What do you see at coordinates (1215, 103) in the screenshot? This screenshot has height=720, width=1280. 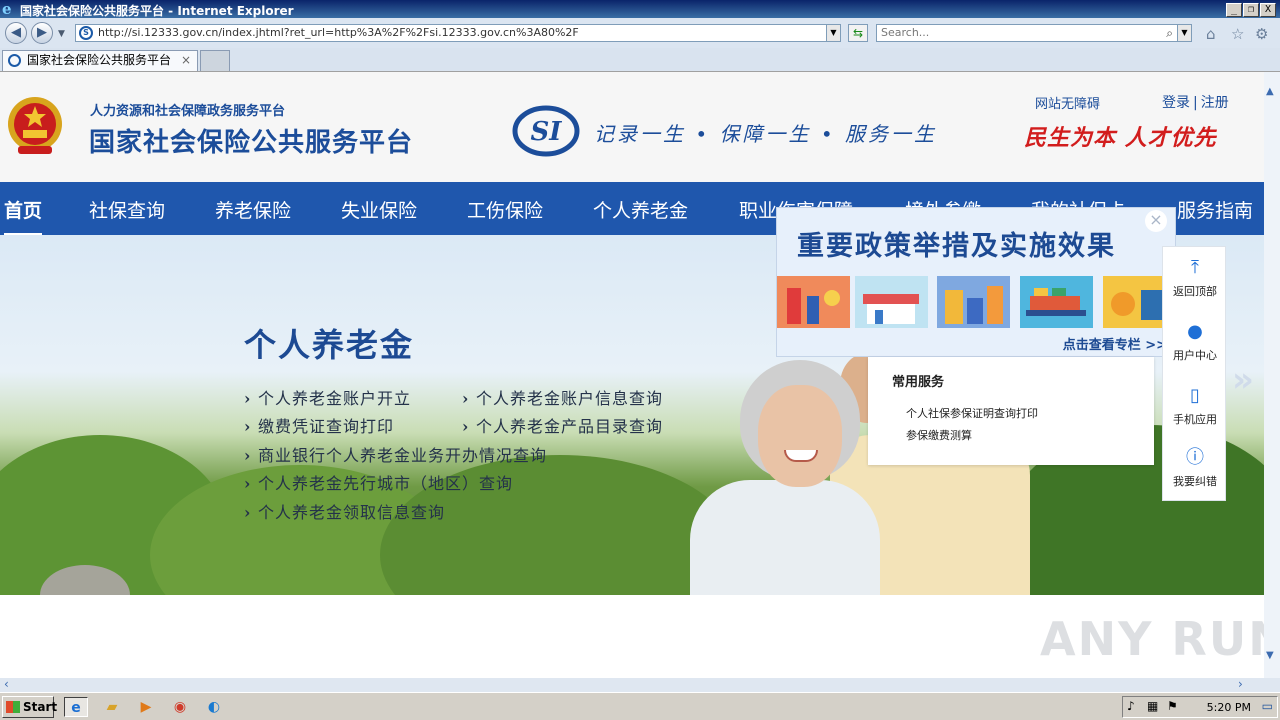 I see `register-link: 注册` at bounding box center [1215, 103].